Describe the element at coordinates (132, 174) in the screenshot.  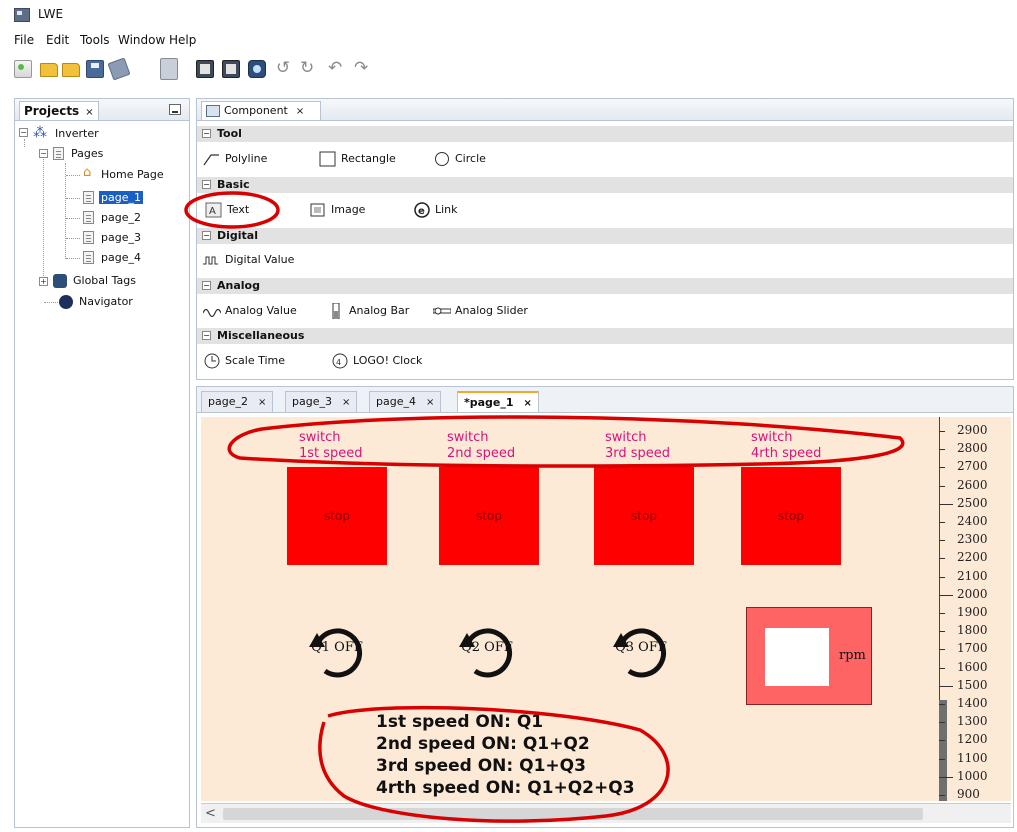
I see `tree-item-home-page: Home Page` at that location.